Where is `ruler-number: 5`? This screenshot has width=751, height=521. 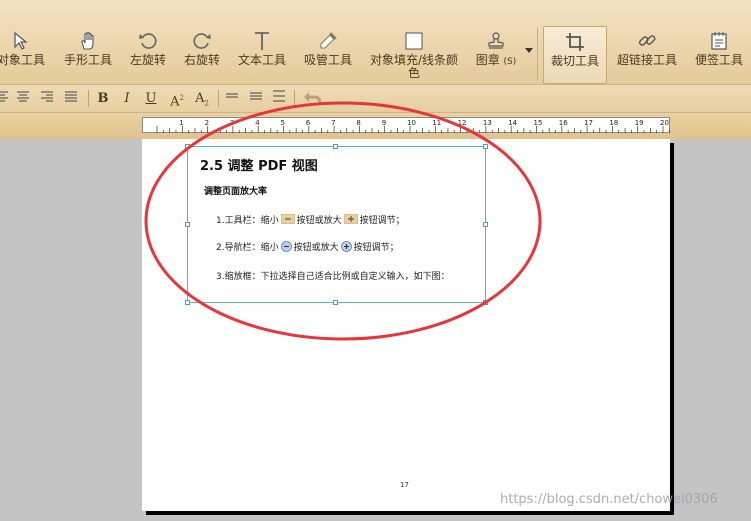
ruler-number: 5 is located at coordinates (282, 123).